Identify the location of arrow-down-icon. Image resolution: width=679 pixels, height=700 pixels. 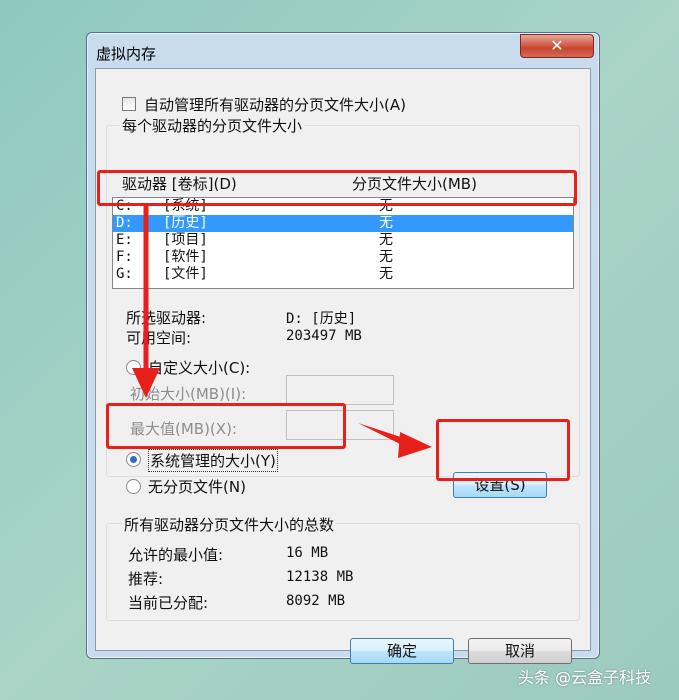
(146, 301).